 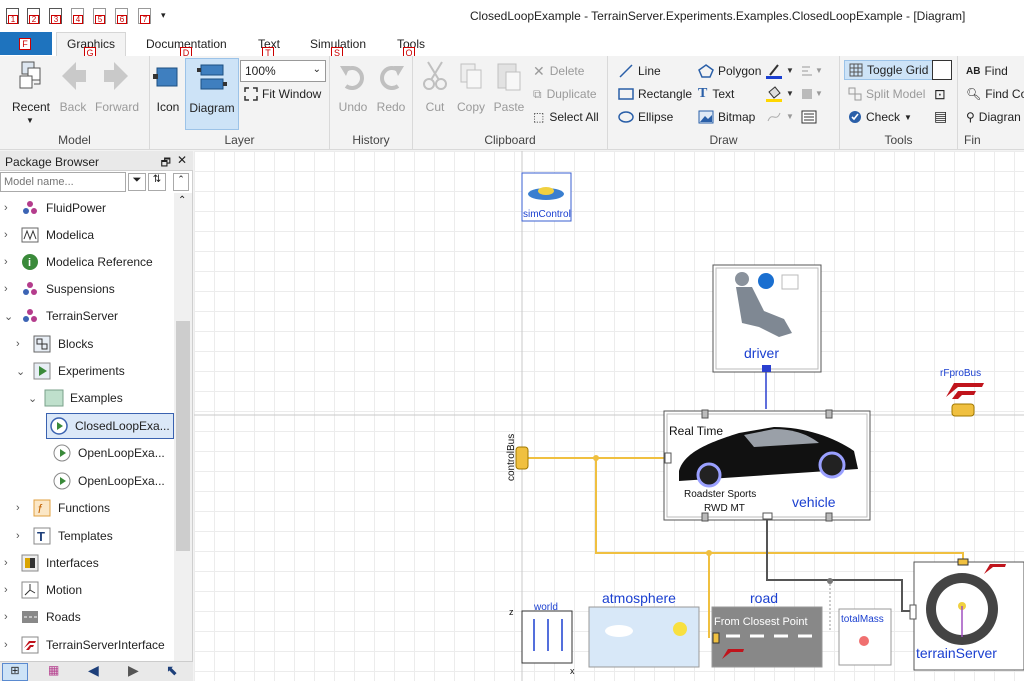 What do you see at coordinates (163, 15) in the screenshot?
I see `customize-toolbar-icon: ▾` at bounding box center [163, 15].